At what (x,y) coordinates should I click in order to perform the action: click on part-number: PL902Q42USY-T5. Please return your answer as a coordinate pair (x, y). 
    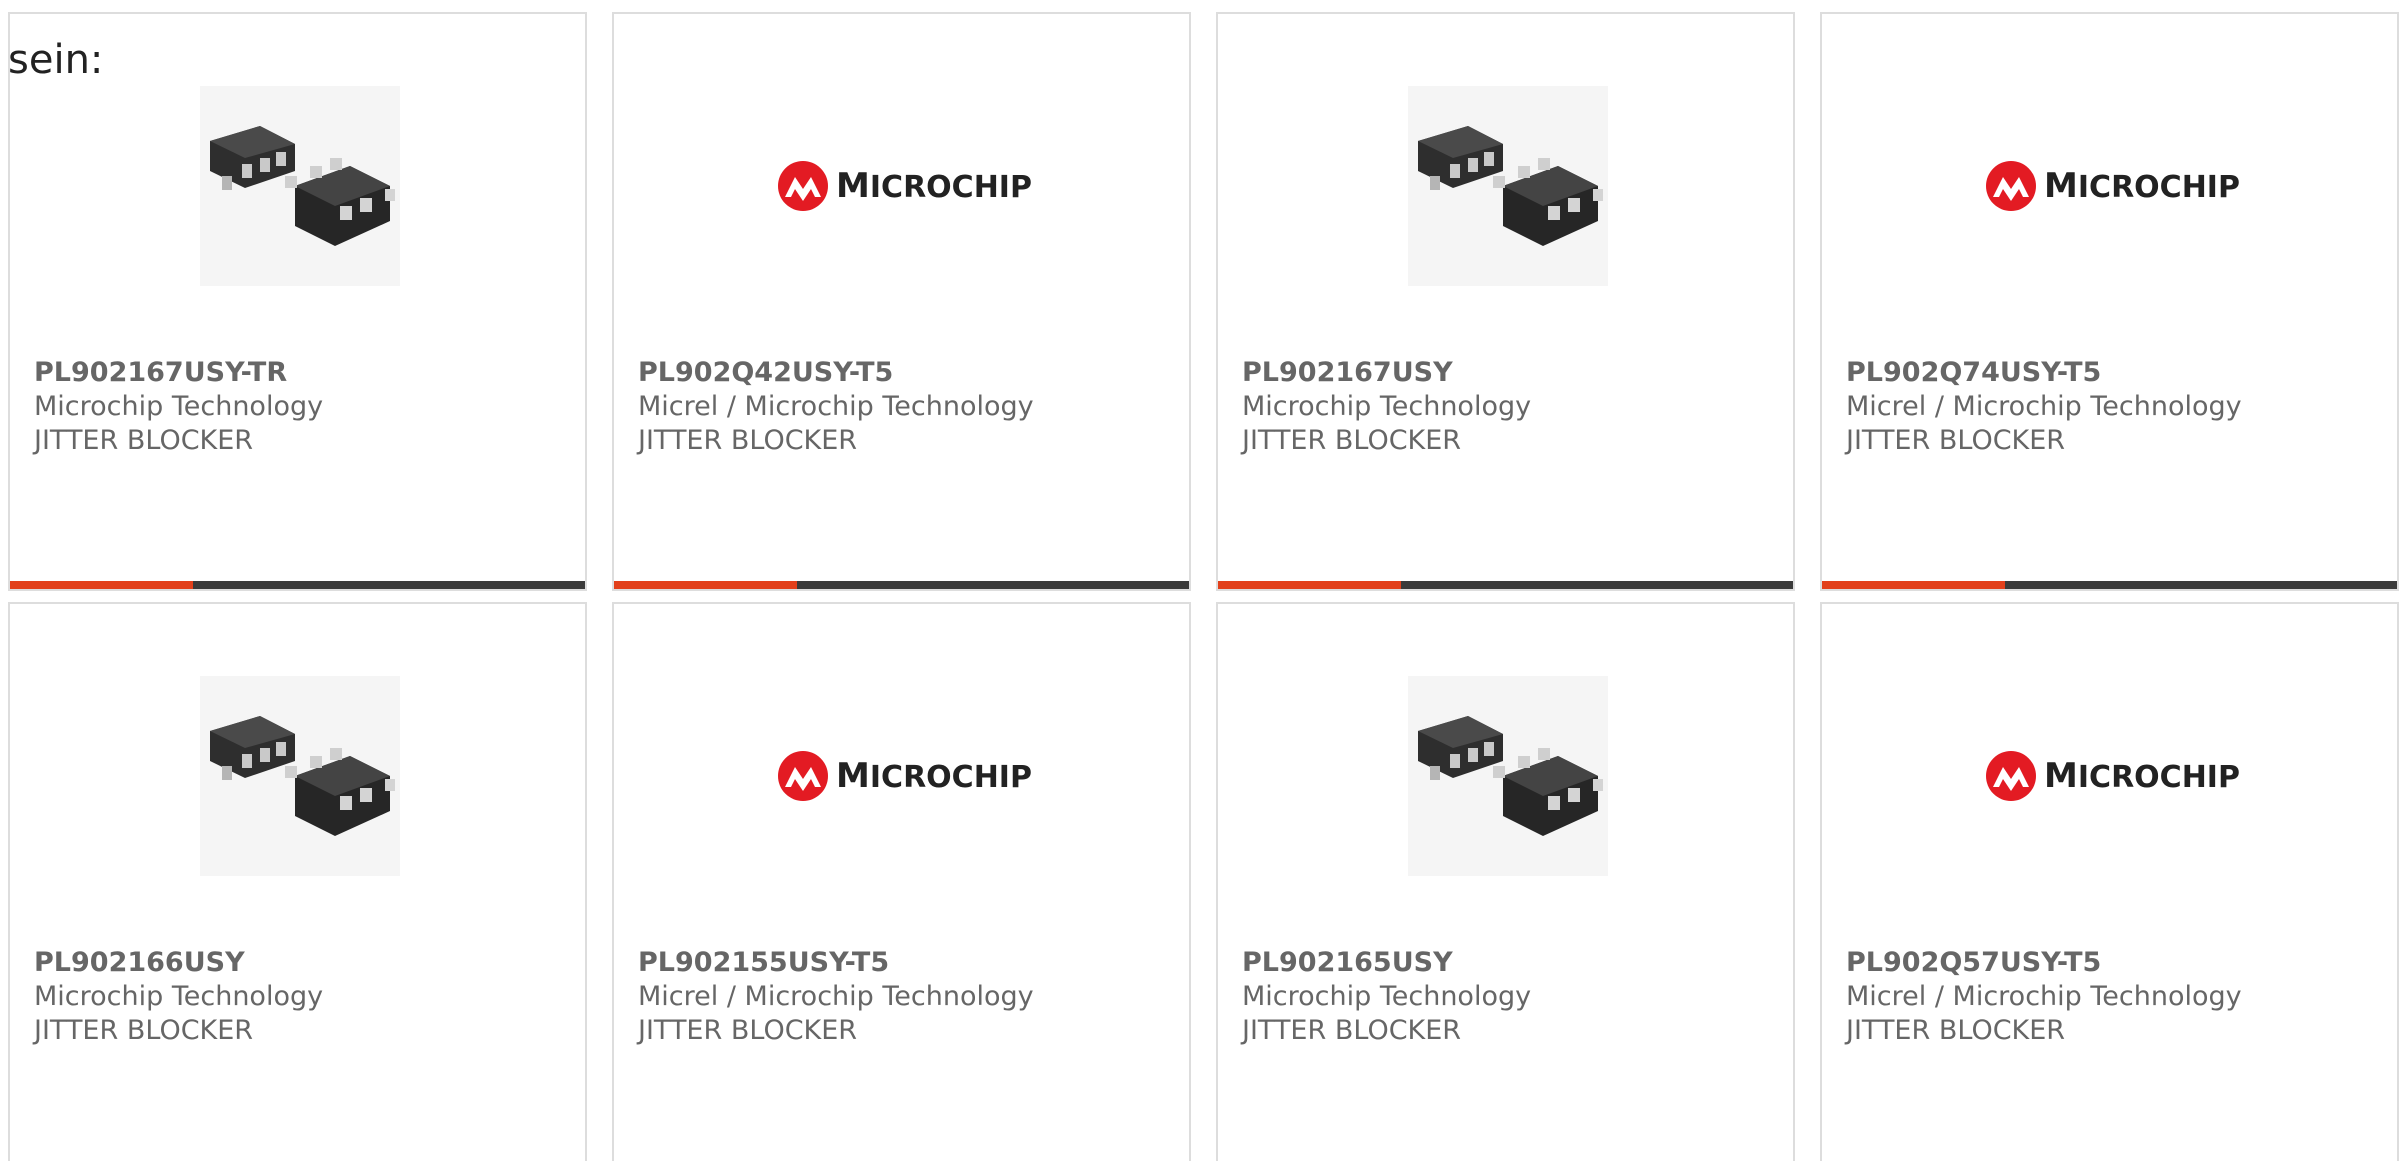
    Looking at the image, I should click on (903, 373).